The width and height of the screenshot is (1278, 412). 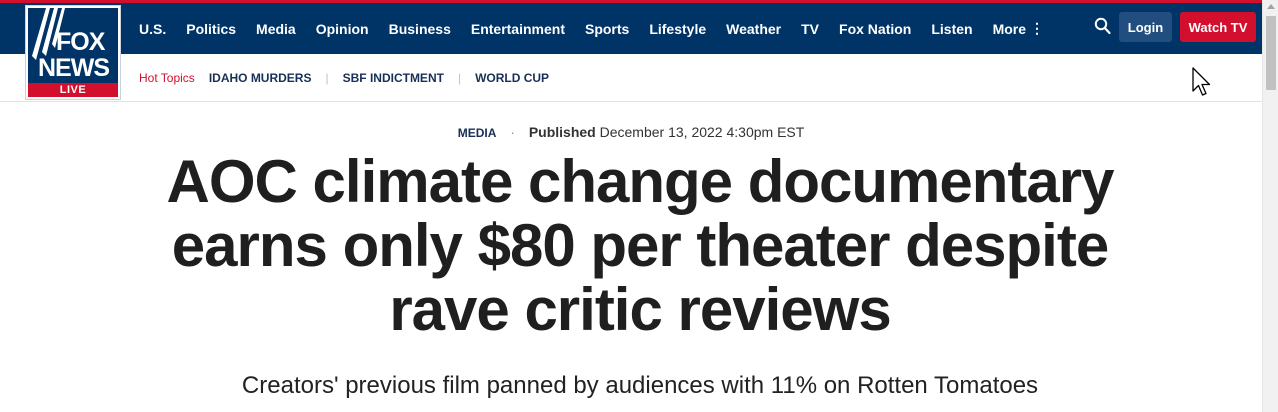 I want to click on search-button, so click(x=1103, y=27).